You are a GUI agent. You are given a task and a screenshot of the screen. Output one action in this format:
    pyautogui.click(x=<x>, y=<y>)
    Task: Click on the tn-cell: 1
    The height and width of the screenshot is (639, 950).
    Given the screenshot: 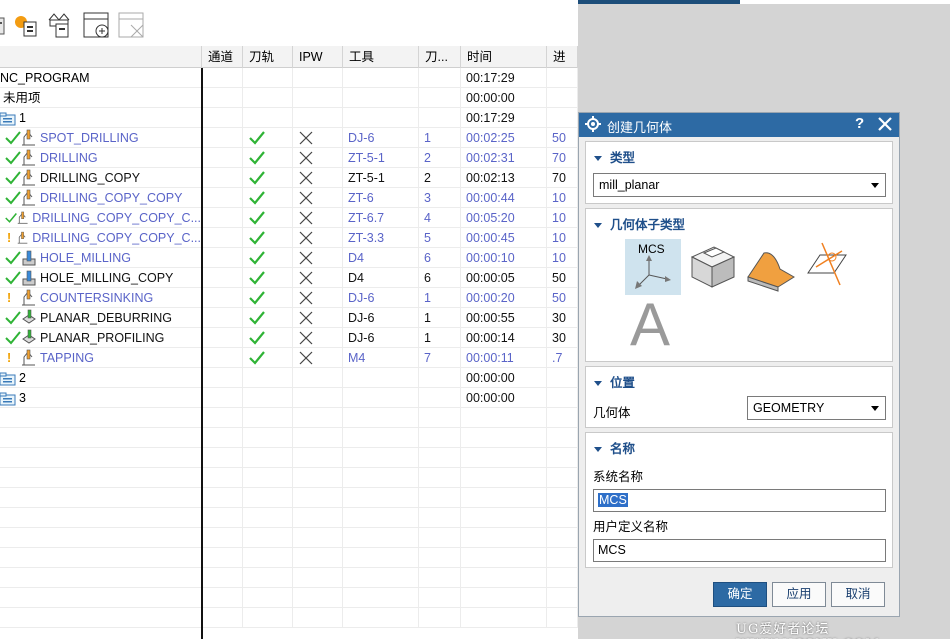 What is the action you would take?
    pyautogui.click(x=440, y=298)
    